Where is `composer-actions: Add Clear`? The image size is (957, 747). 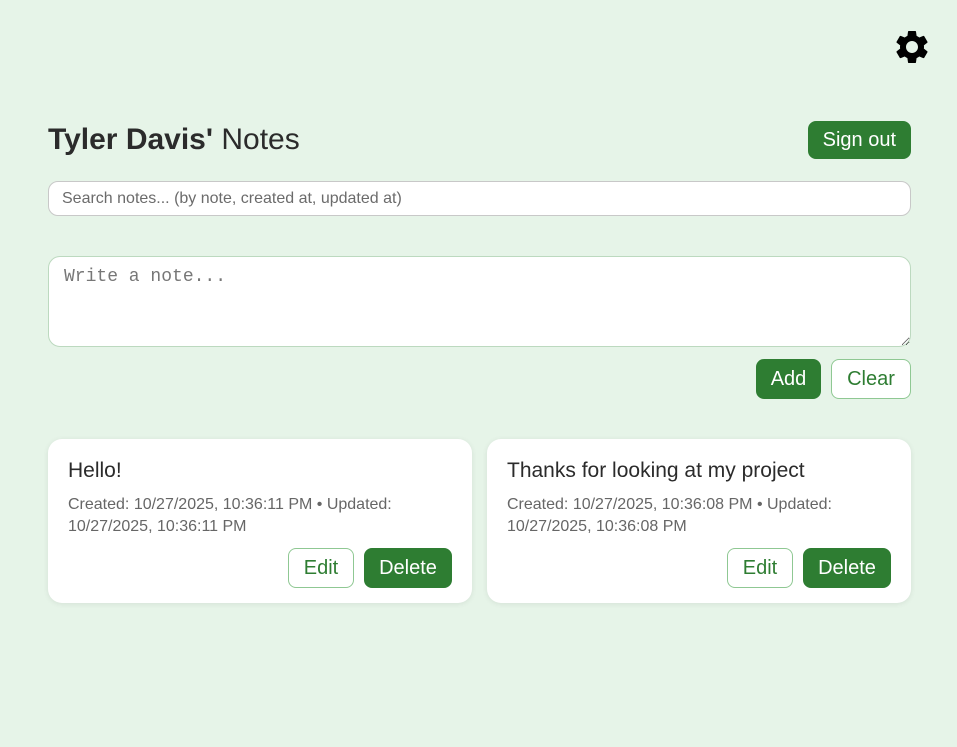 composer-actions: Add Clear is located at coordinates (479, 379).